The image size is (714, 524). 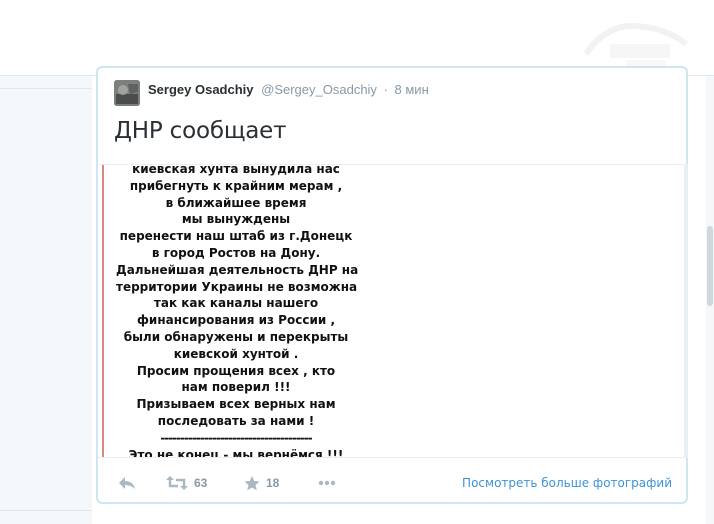 What do you see at coordinates (46, 300) in the screenshot?
I see `left-sidebar` at bounding box center [46, 300].